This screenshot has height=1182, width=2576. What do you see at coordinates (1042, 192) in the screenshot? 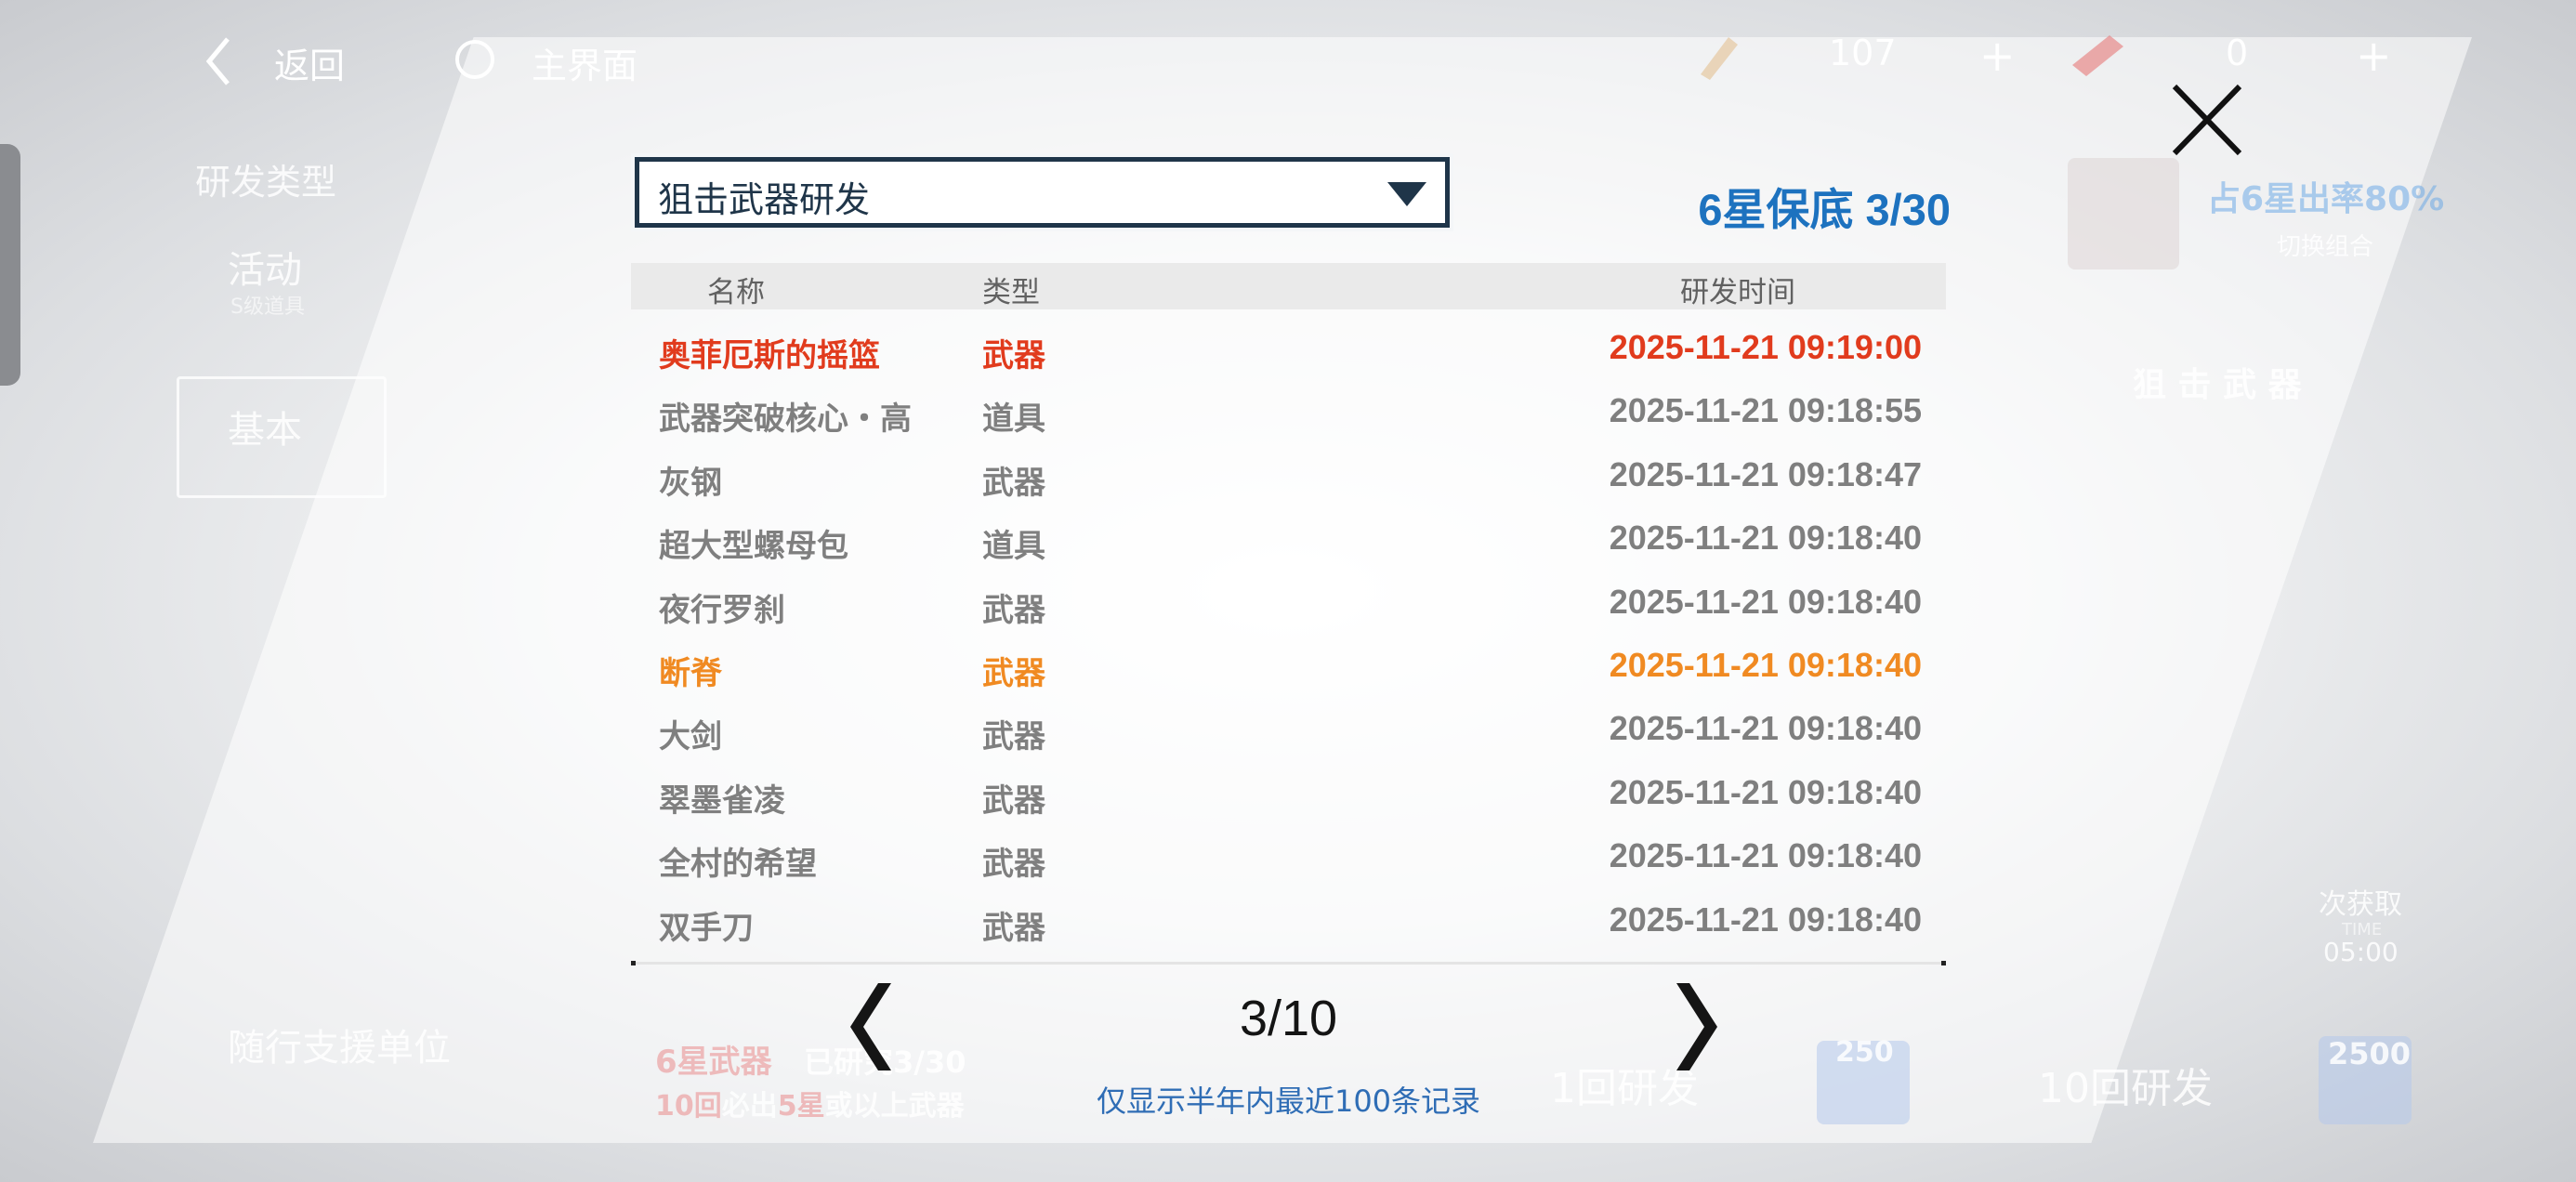
I see `research-type-dropdown: 狙击武器研发` at bounding box center [1042, 192].